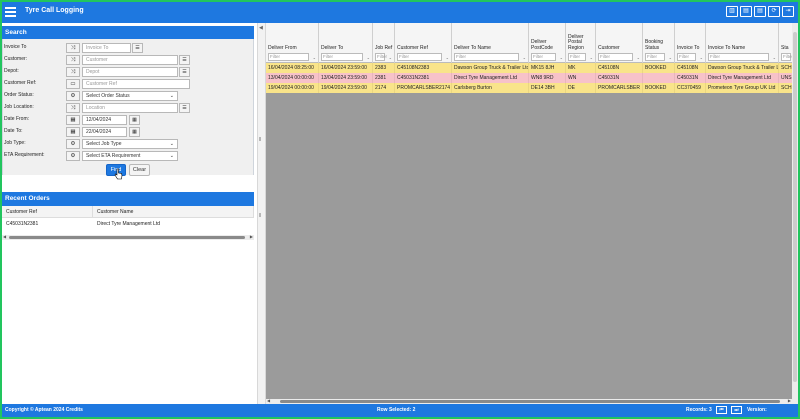 The height and width of the screenshot is (419, 800). I want to click on panel-splitter: ◀ ‖ ‖, so click(261, 213).